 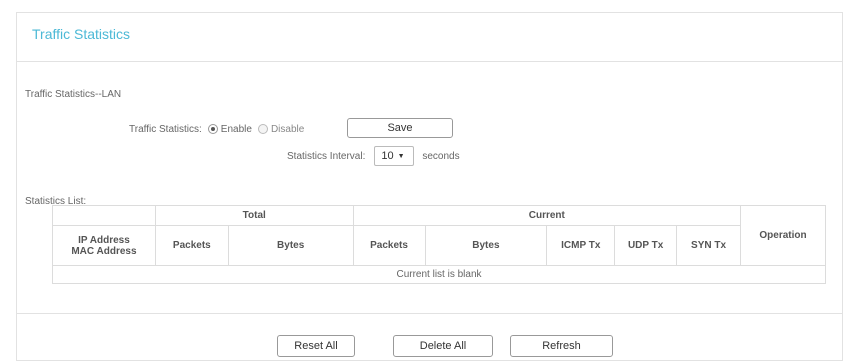 What do you see at coordinates (81, 34) in the screenshot?
I see `page-title: Traffic Statistics` at bounding box center [81, 34].